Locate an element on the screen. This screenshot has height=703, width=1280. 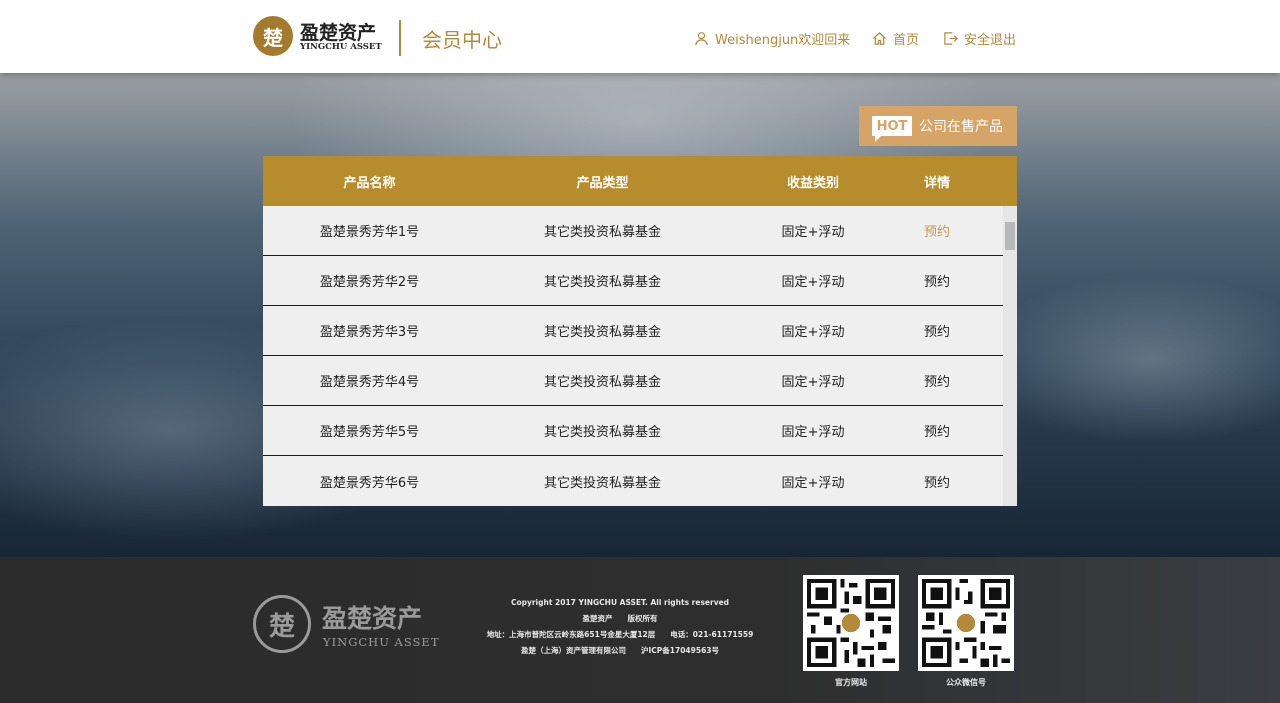
product-name: 盈楚景秀芳华4号 is located at coordinates (369, 382).